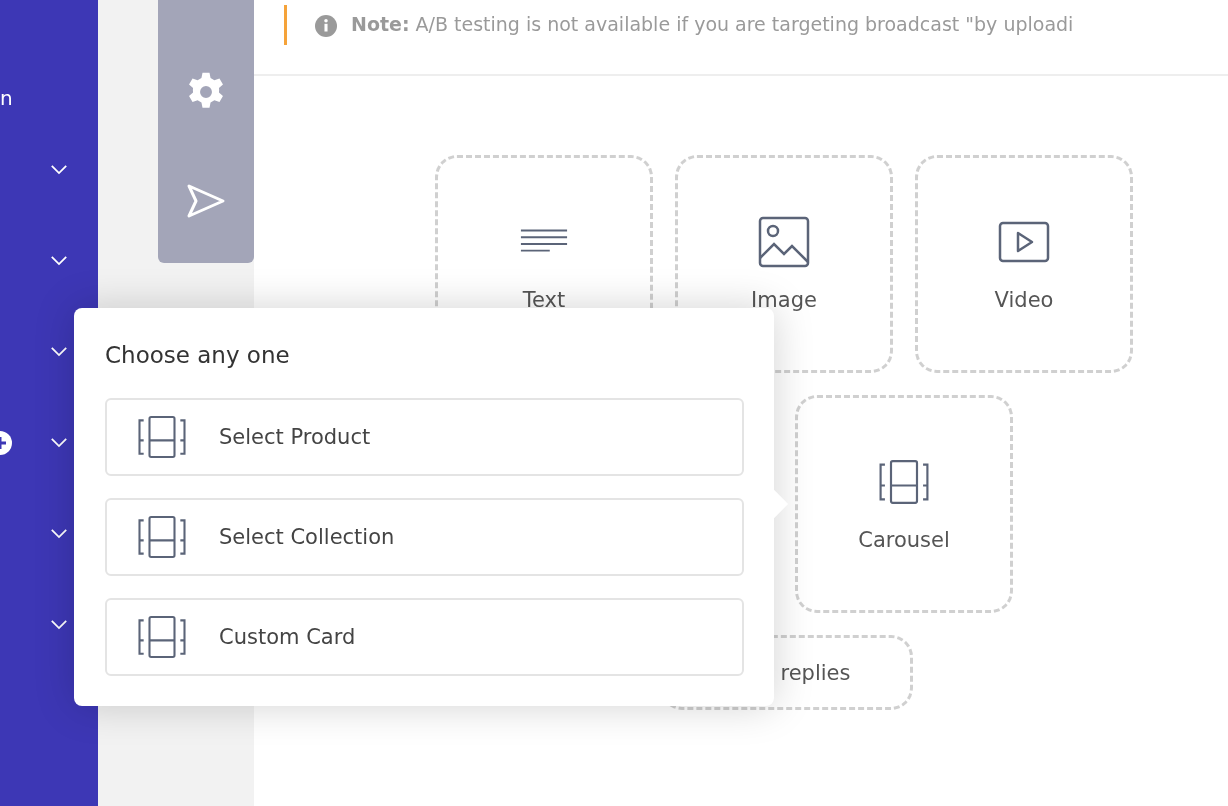  Describe the element at coordinates (1024, 300) in the screenshot. I see `card-label: Video` at that location.